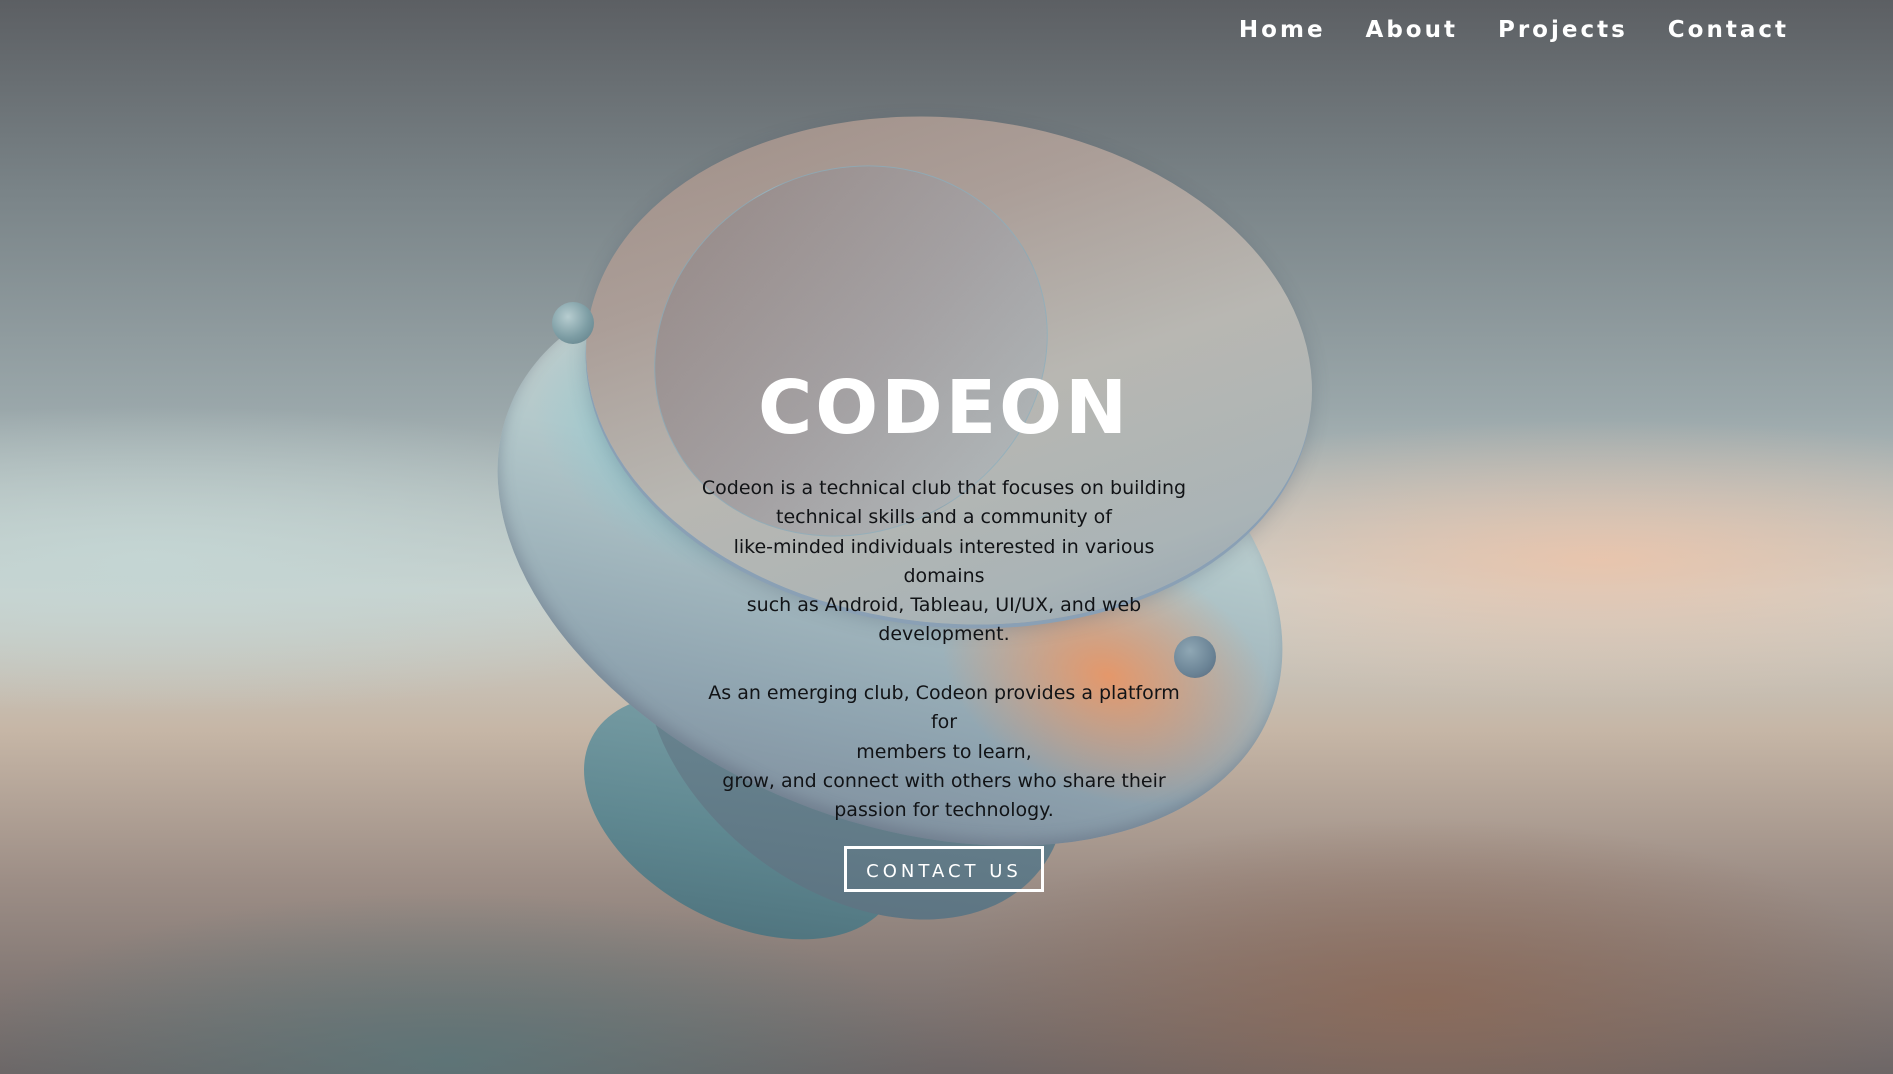 This screenshot has height=1074, width=1893. What do you see at coordinates (944, 634) in the screenshot?
I see `hero-description-line: development.` at bounding box center [944, 634].